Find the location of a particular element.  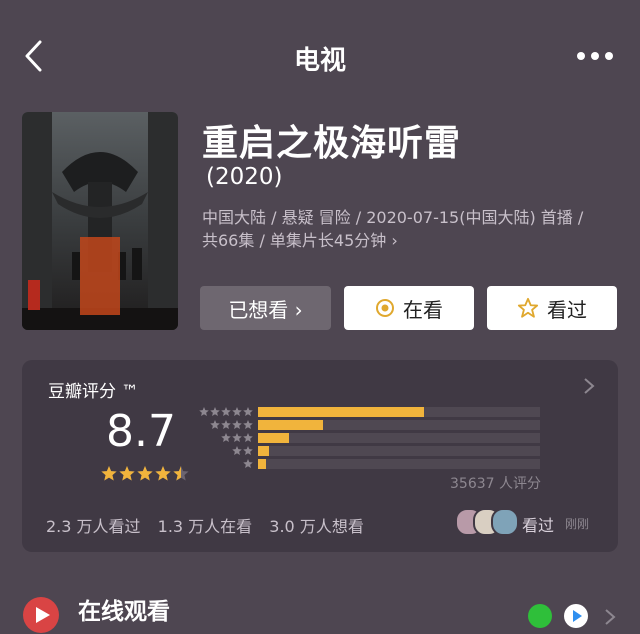

want-to-watch-button: 已想看 › is located at coordinates (265, 308).